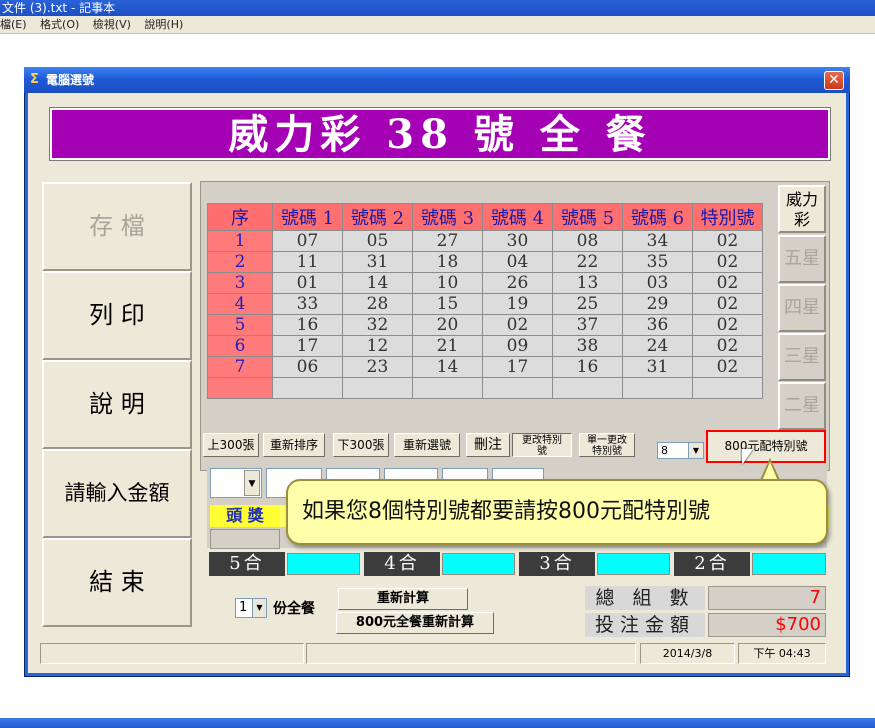  I want to click on delete-bet-button: 刪注, so click(488, 445).